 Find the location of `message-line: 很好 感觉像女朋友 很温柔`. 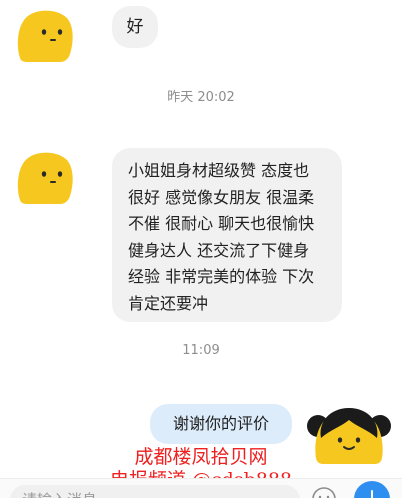

message-line: 很好 感觉像女朋友 很温柔 is located at coordinates (221, 197).